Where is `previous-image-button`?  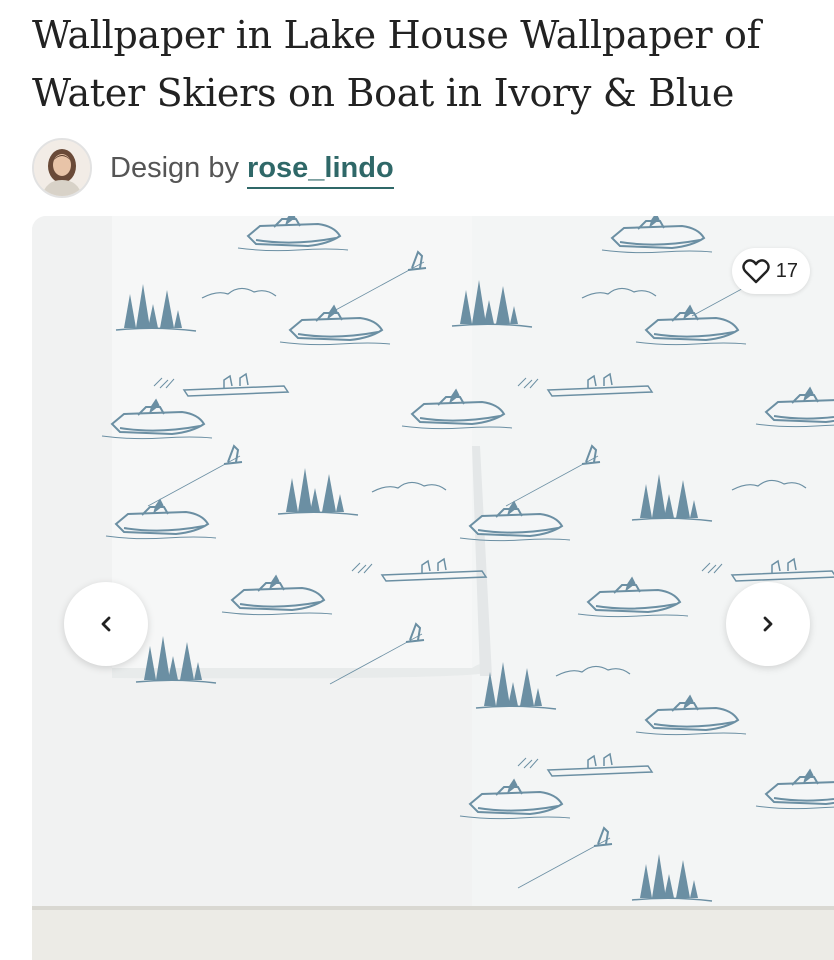 previous-image-button is located at coordinates (106, 624).